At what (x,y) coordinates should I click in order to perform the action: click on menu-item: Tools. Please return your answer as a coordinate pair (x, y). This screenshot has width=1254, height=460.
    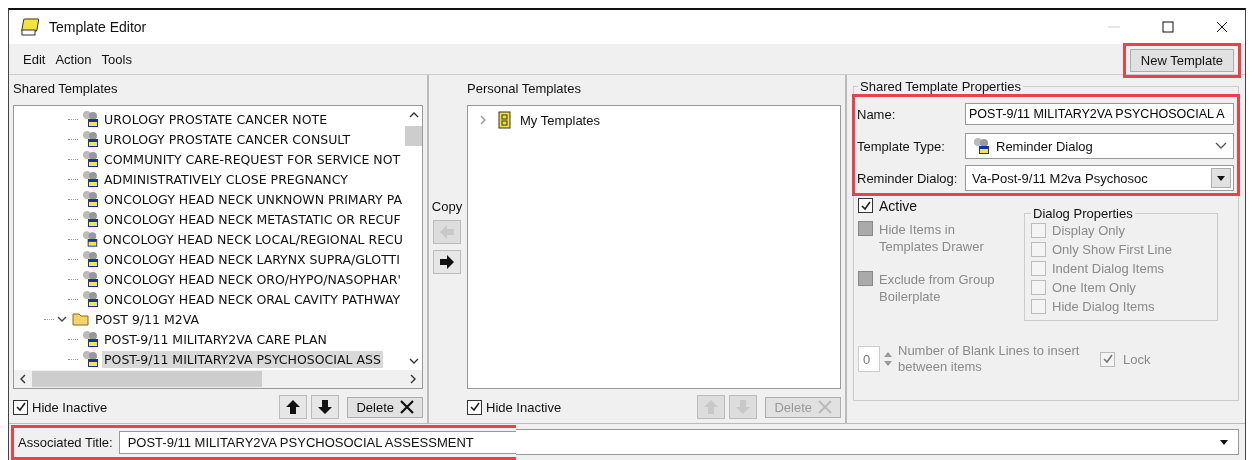
    Looking at the image, I should click on (116, 59).